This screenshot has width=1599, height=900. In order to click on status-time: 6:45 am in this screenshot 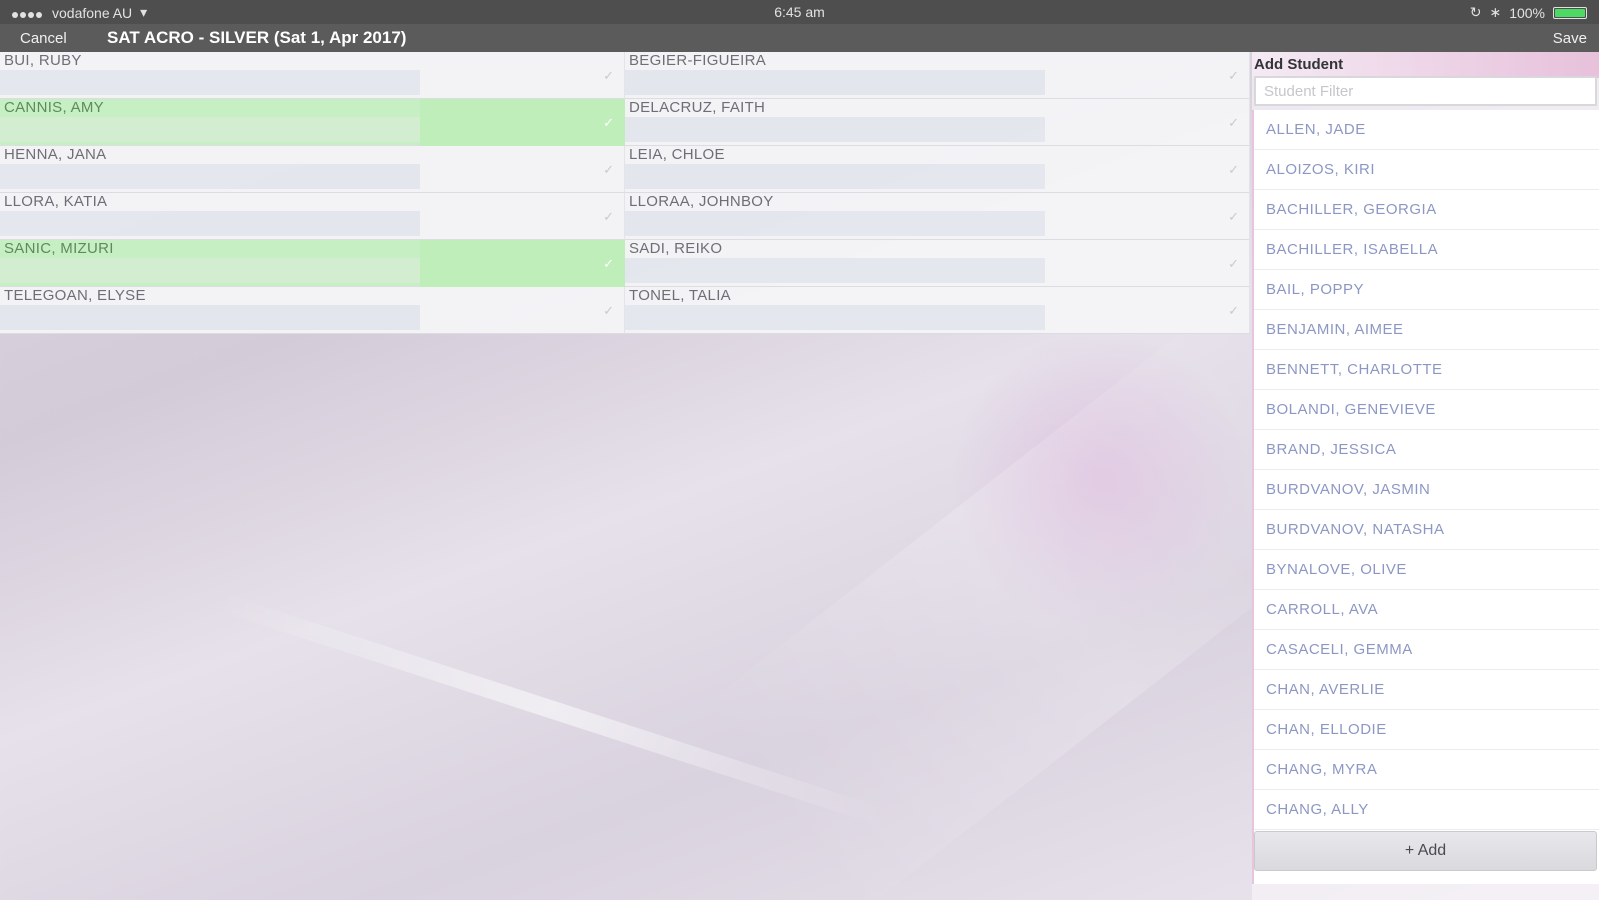, I will do `click(799, 12)`.